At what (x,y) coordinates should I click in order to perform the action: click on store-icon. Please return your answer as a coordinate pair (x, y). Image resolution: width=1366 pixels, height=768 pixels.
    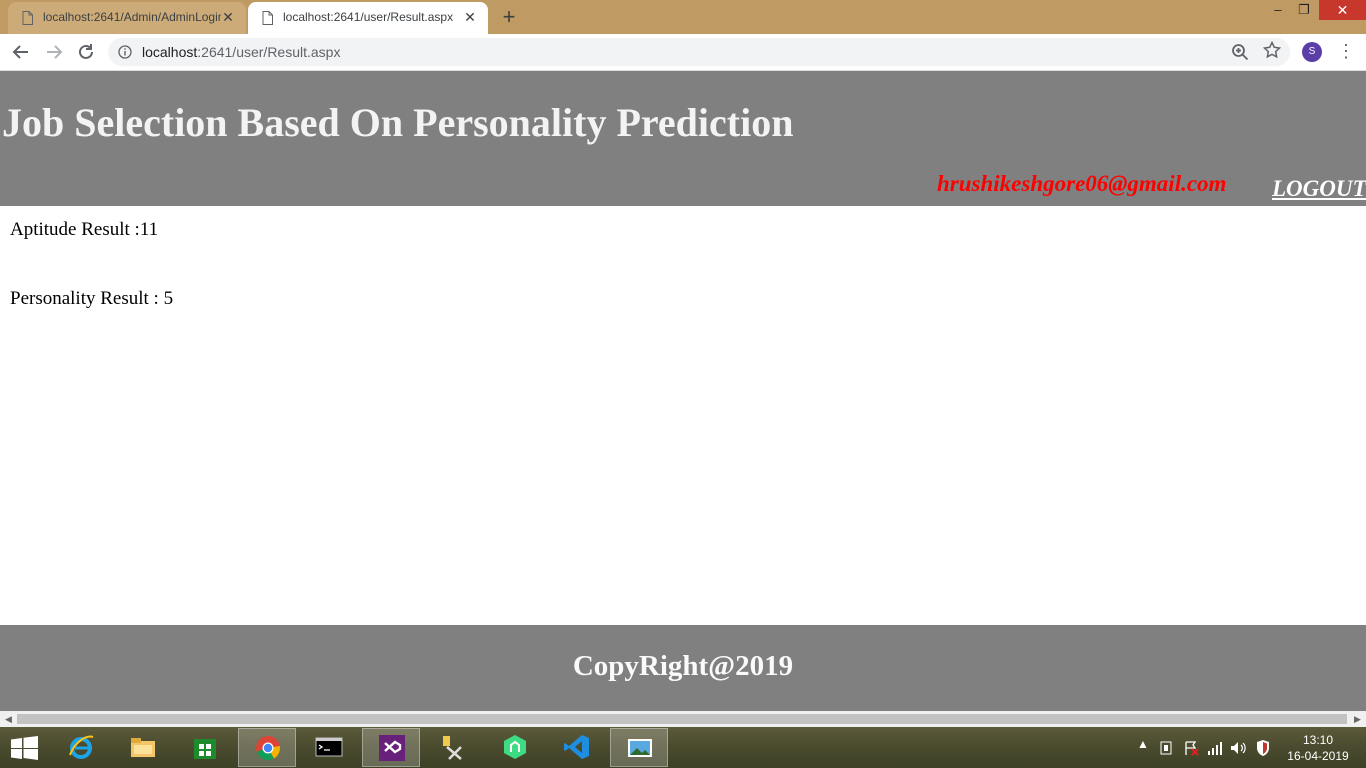
    Looking at the image, I should click on (205, 749).